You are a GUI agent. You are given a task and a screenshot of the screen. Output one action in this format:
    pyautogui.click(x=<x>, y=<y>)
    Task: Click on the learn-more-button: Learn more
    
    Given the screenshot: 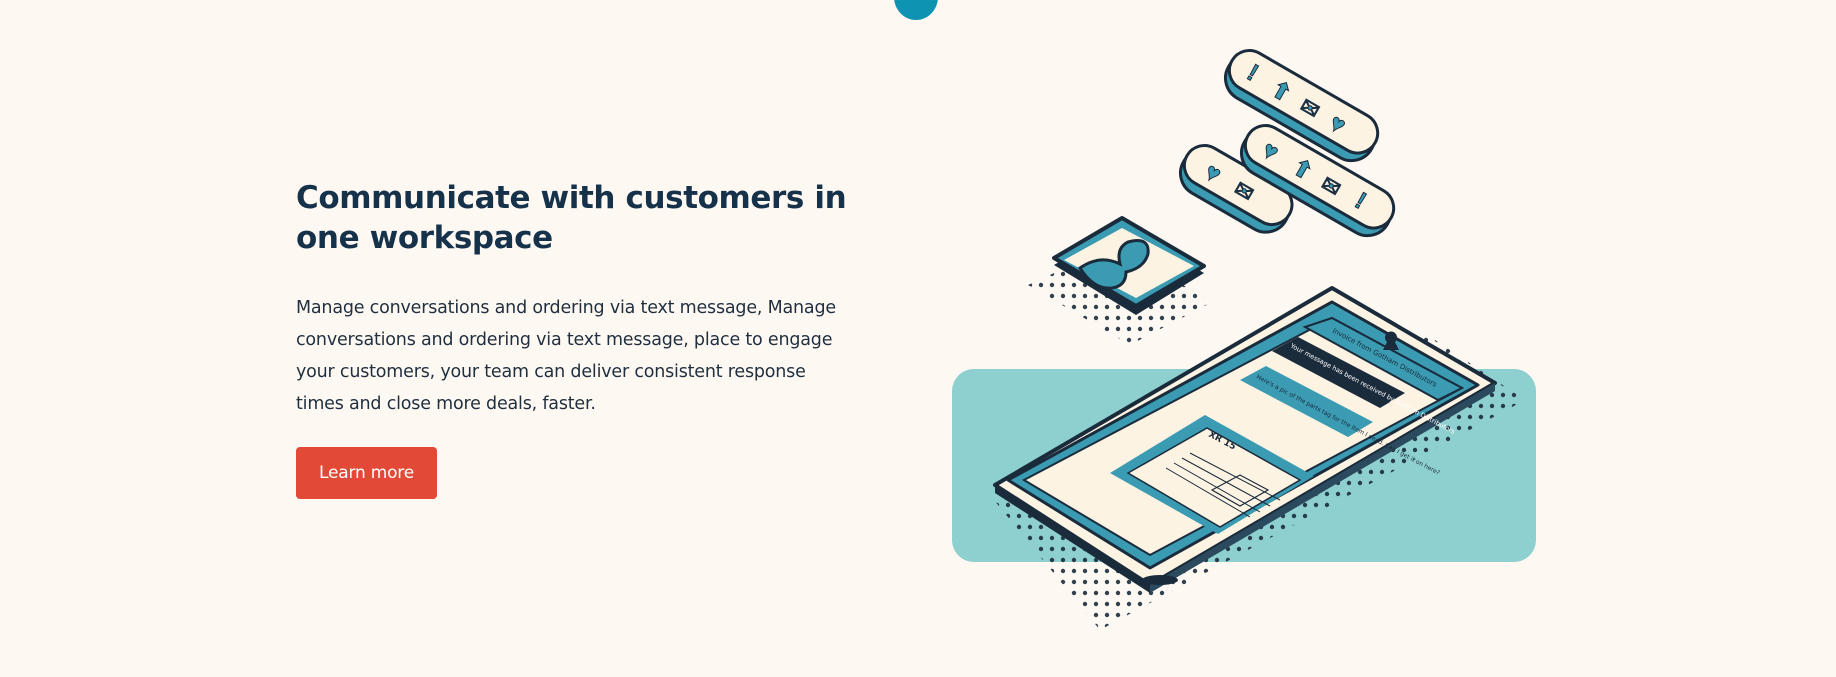 What is the action you would take?
    pyautogui.click(x=366, y=473)
    